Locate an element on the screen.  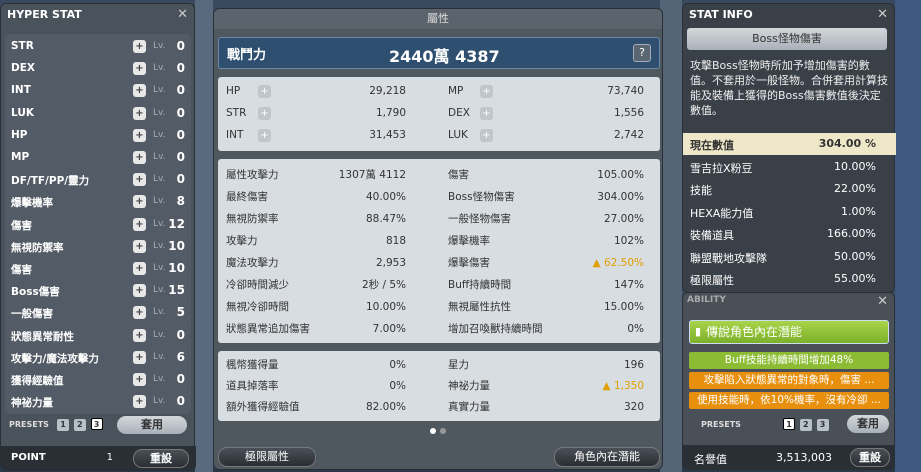
hyper-stat-name: MP is located at coordinates (20, 157).